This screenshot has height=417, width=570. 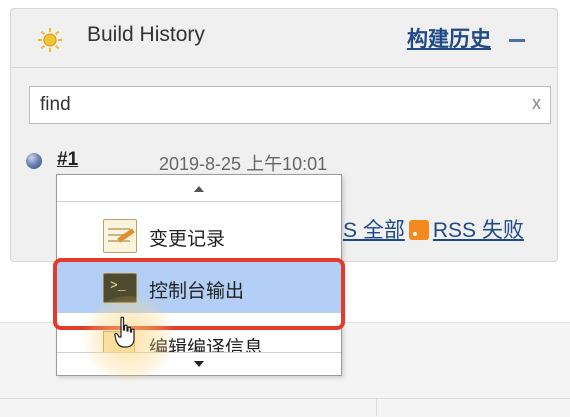 What do you see at coordinates (517, 40) in the screenshot?
I see `collapse-icon` at bounding box center [517, 40].